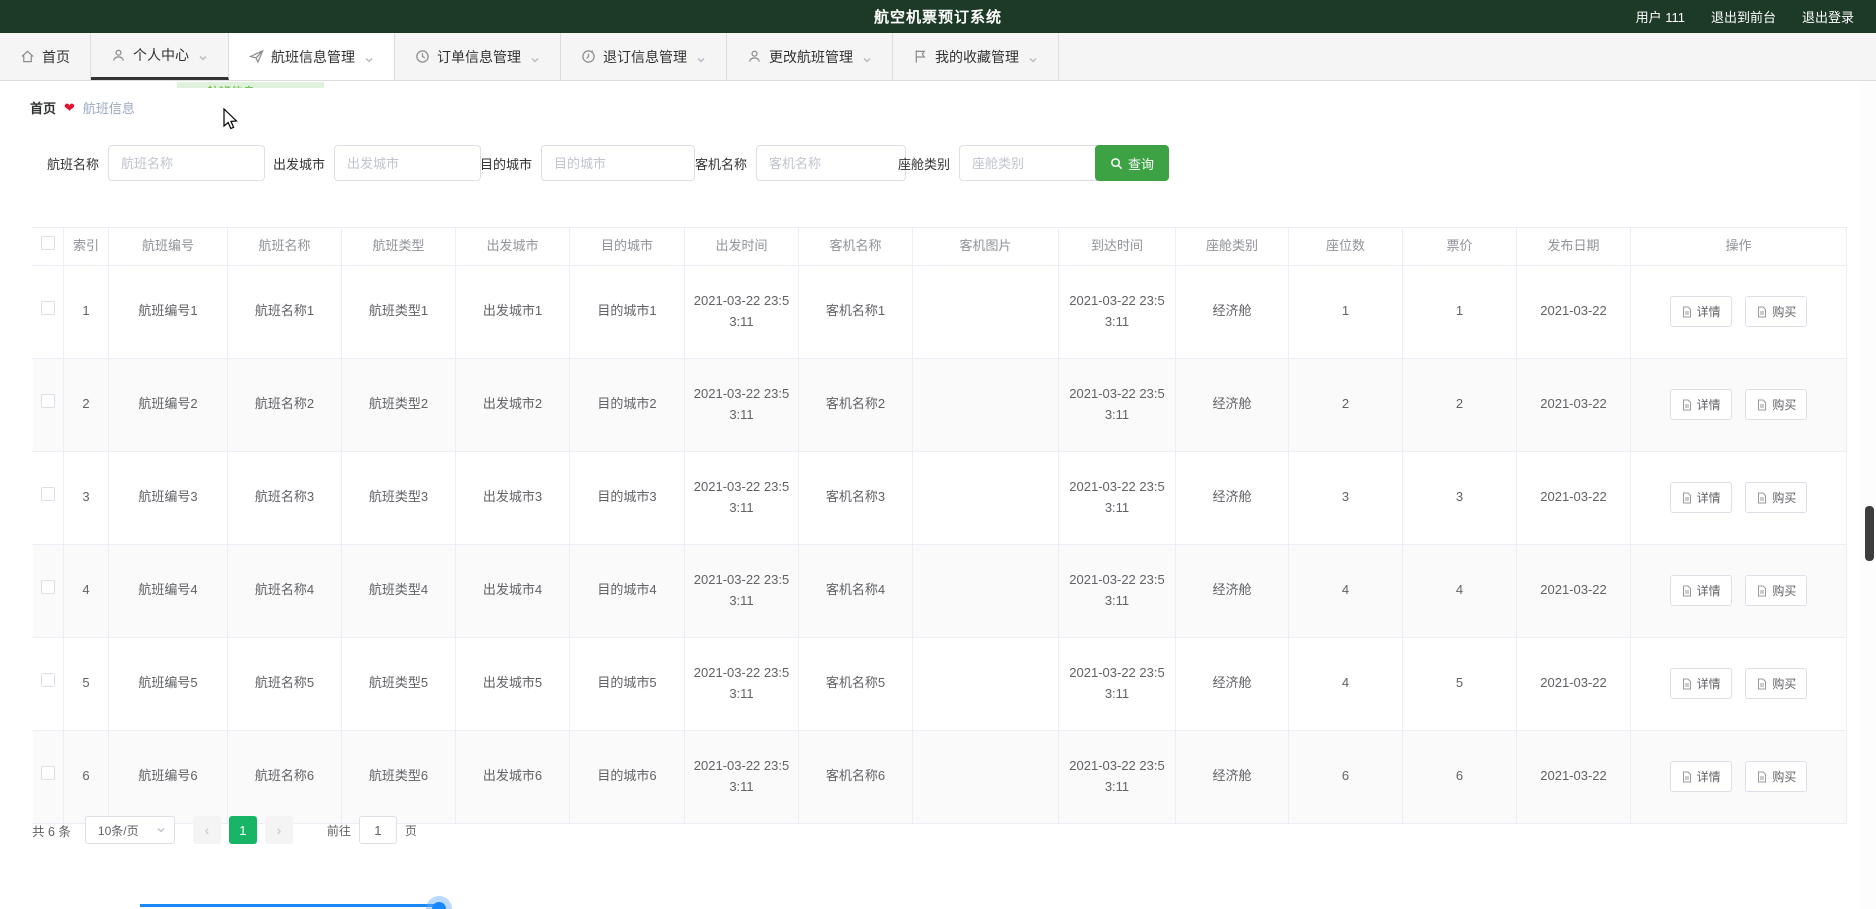 The image size is (1876, 909). What do you see at coordinates (82, 107) in the screenshot?
I see `breadcrumb: 首页 ❤ 航班信息` at bounding box center [82, 107].